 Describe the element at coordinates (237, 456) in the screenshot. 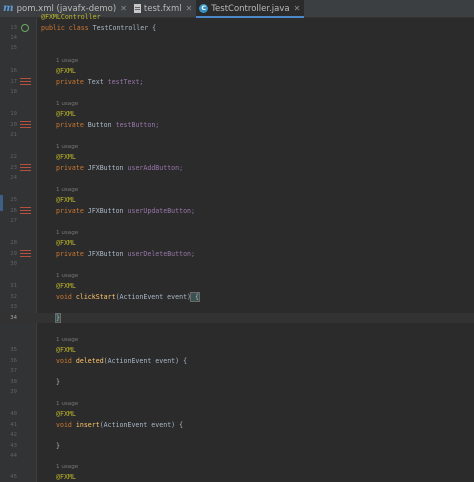

I see `code-line: 44` at that location.